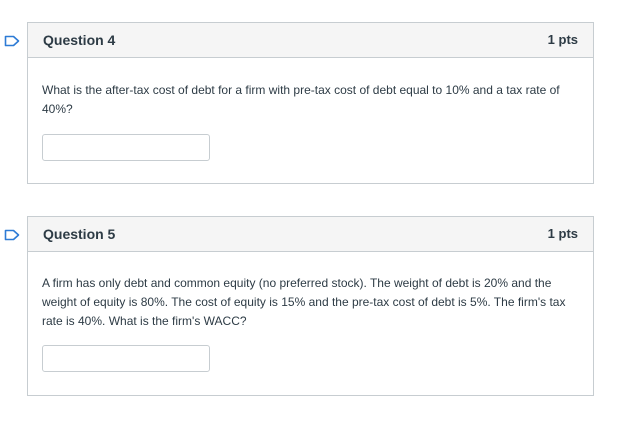  What do you see at coordinates (310, 40) in the screenshot?
I see `question-header: Question 4 1 pts` at bounding box center [310, 40].